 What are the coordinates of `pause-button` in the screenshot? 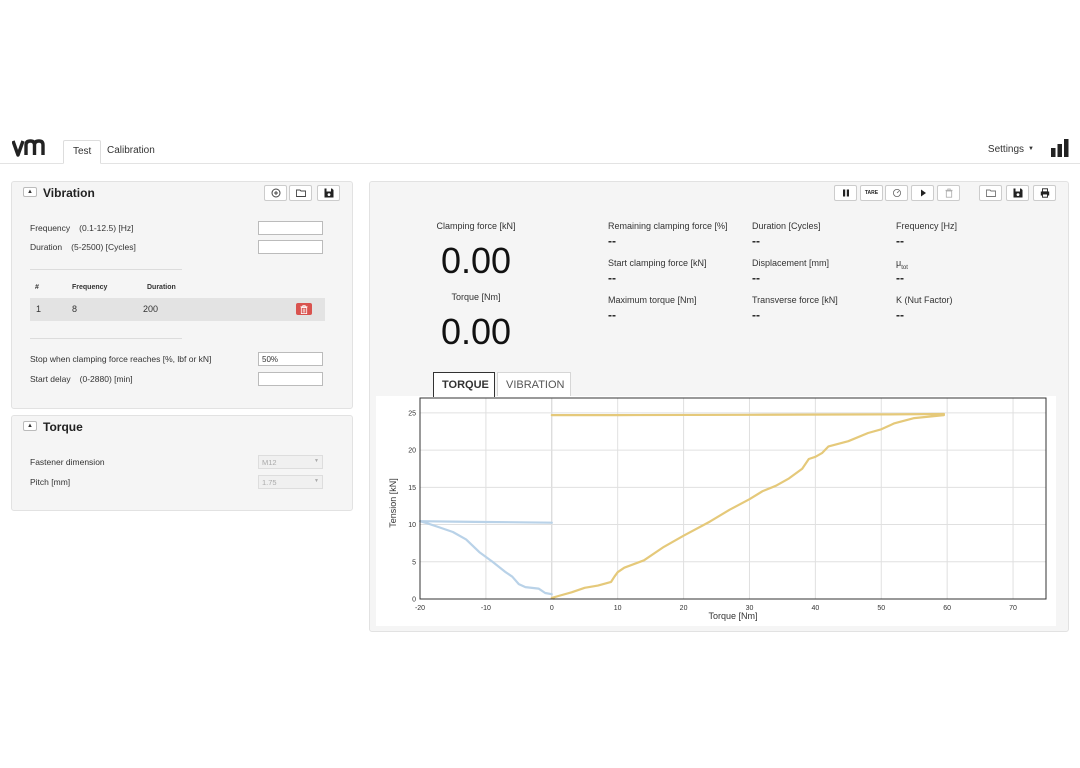 It's located at (845, 193).